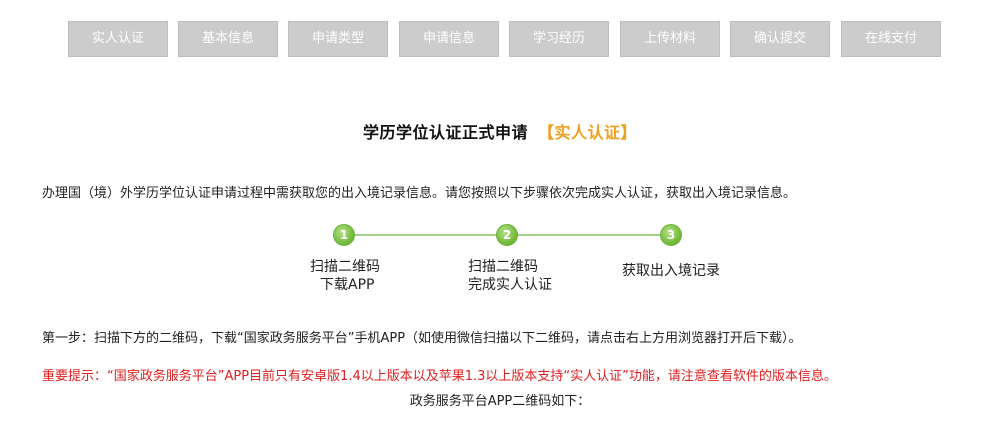  Describe the element at coordinates (505, 39) in the screenshot. I see `step-tabs: 实人认证 基本信息 申请类型 申请信息 学习经历 上传材料 确认提交 在线支付` at that location.